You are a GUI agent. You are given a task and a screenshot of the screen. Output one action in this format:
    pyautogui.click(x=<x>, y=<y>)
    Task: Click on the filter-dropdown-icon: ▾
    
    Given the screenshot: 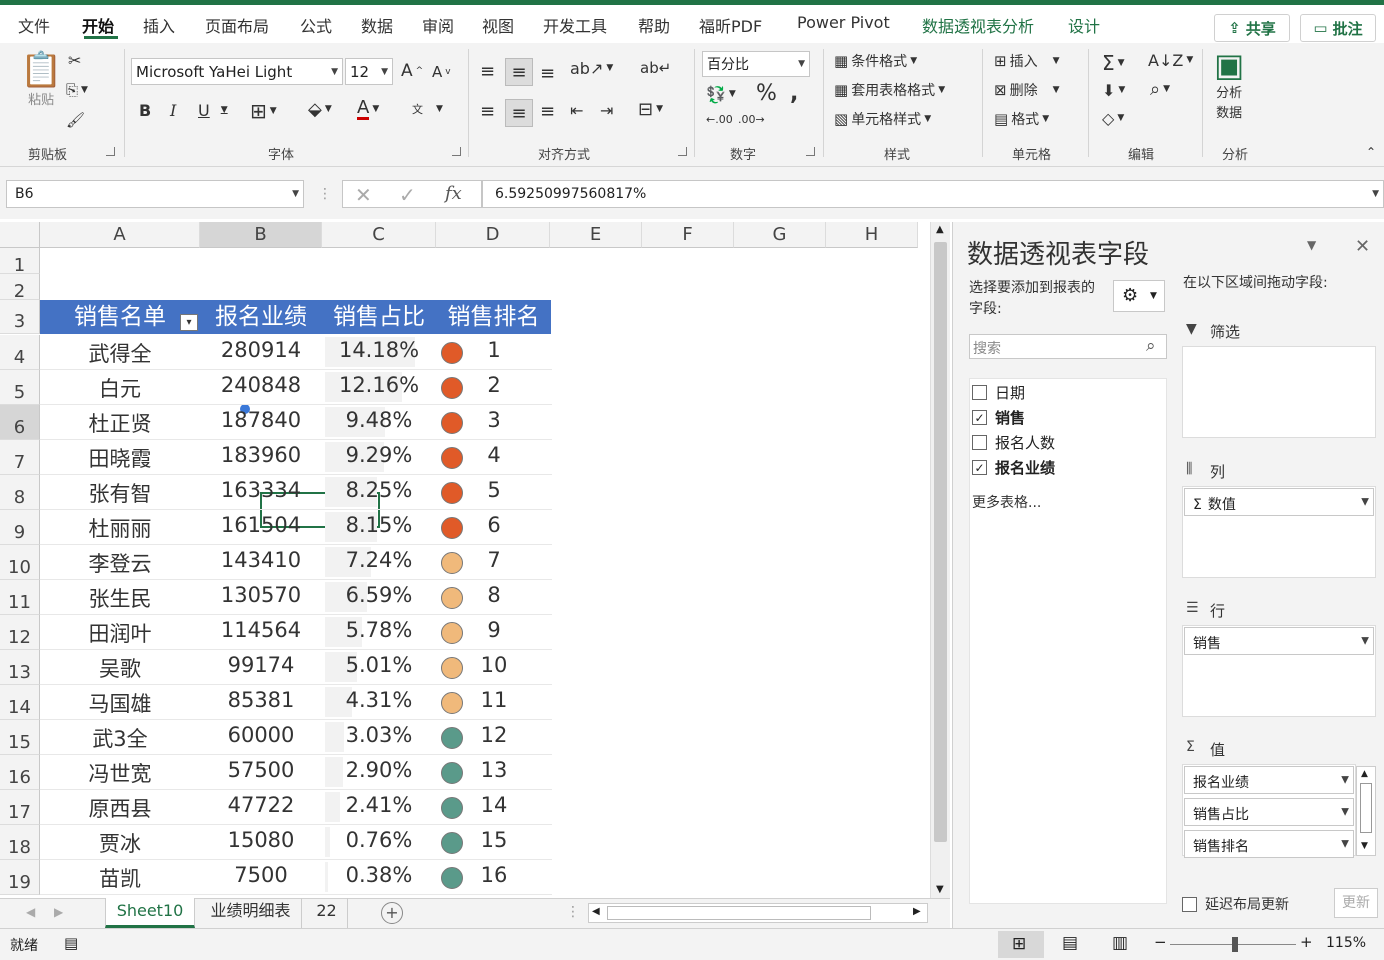 What is the action you would take?
    pyautogui.click(x=189, y=322)
    